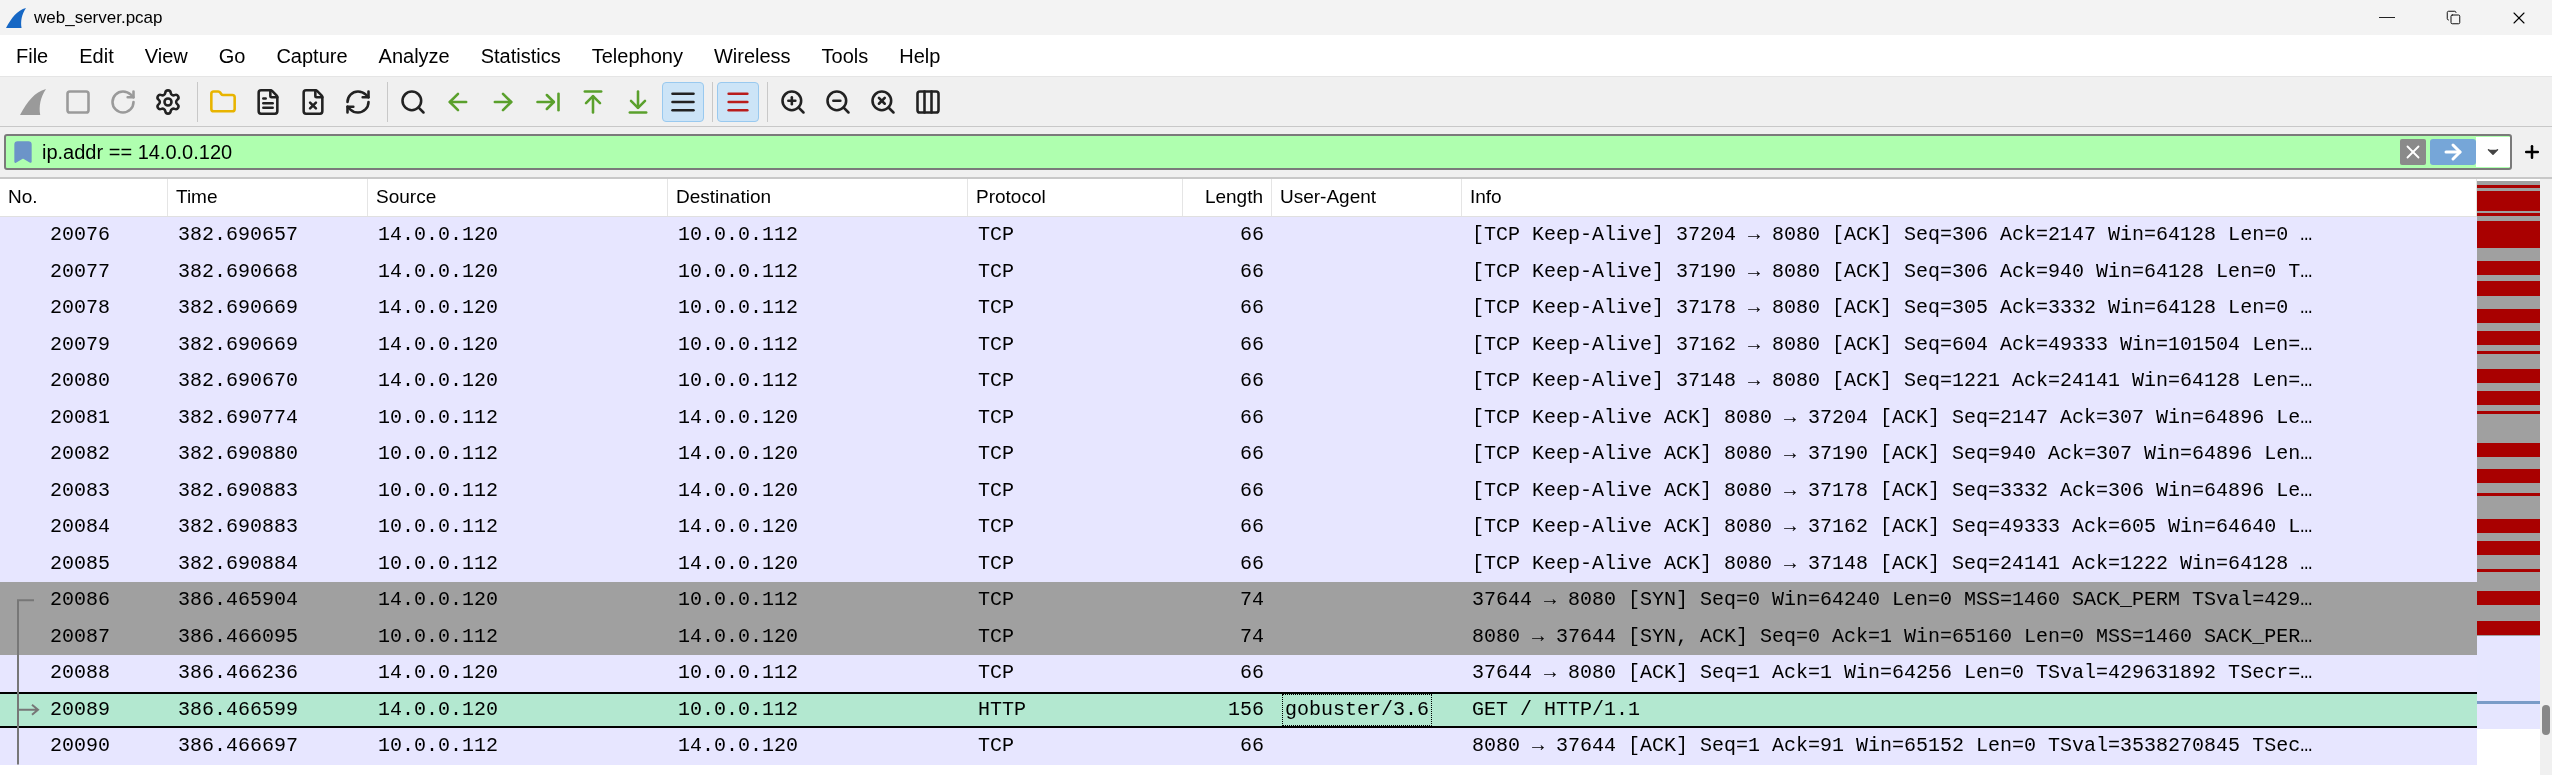  I want to click on resize-columns-icon, so click(928, 101).